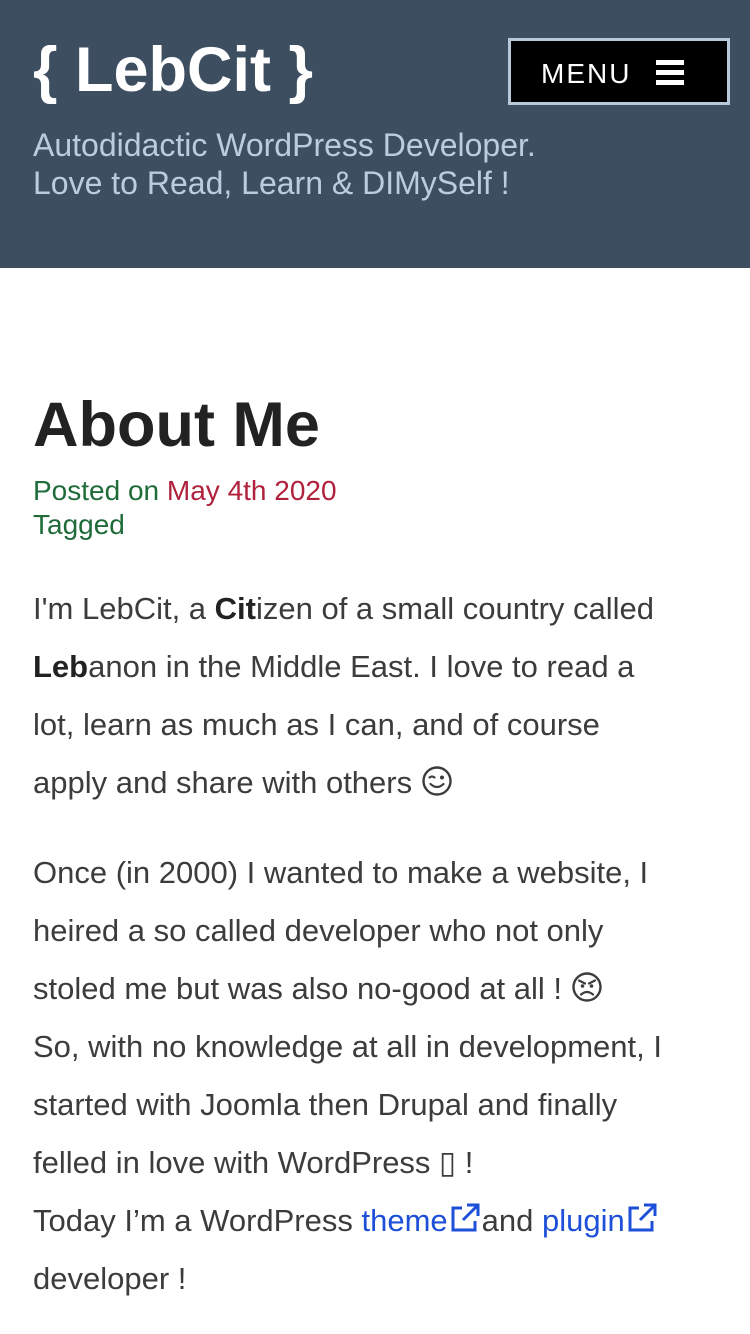  I want to click on text: Today I’m a WordPress, so click(197, 1220).